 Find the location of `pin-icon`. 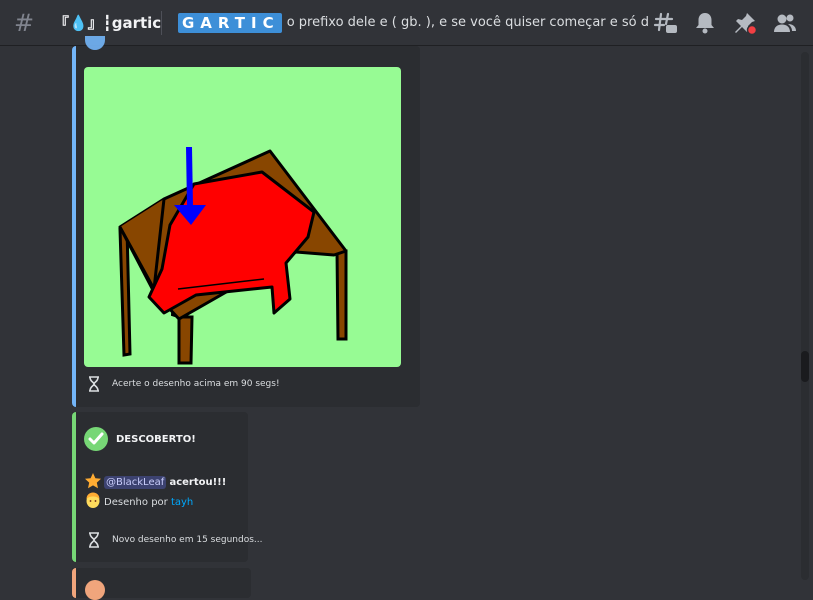

pin-icon is located at coordinates (745, 23).